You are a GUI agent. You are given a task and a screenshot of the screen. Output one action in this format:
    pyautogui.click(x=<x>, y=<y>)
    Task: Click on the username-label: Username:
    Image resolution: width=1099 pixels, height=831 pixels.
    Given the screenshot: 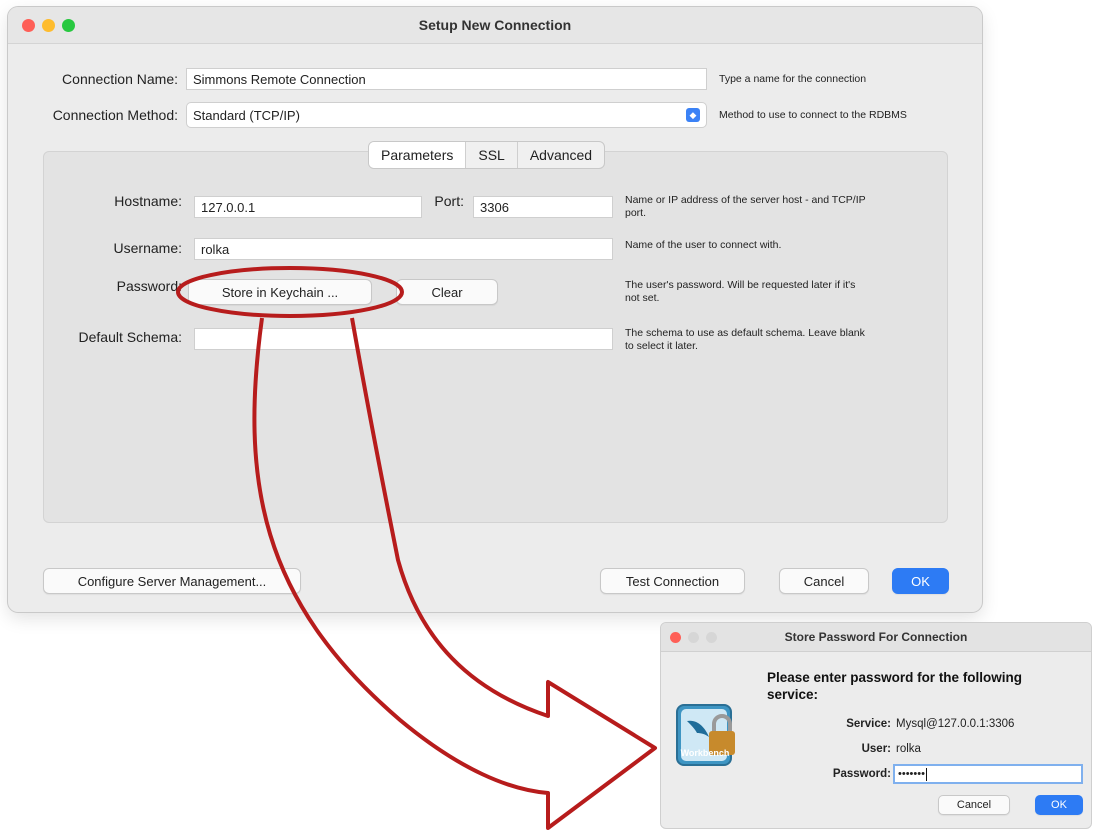 What is the action you would take?
    pyautogui.click(x=147, y=248)
    